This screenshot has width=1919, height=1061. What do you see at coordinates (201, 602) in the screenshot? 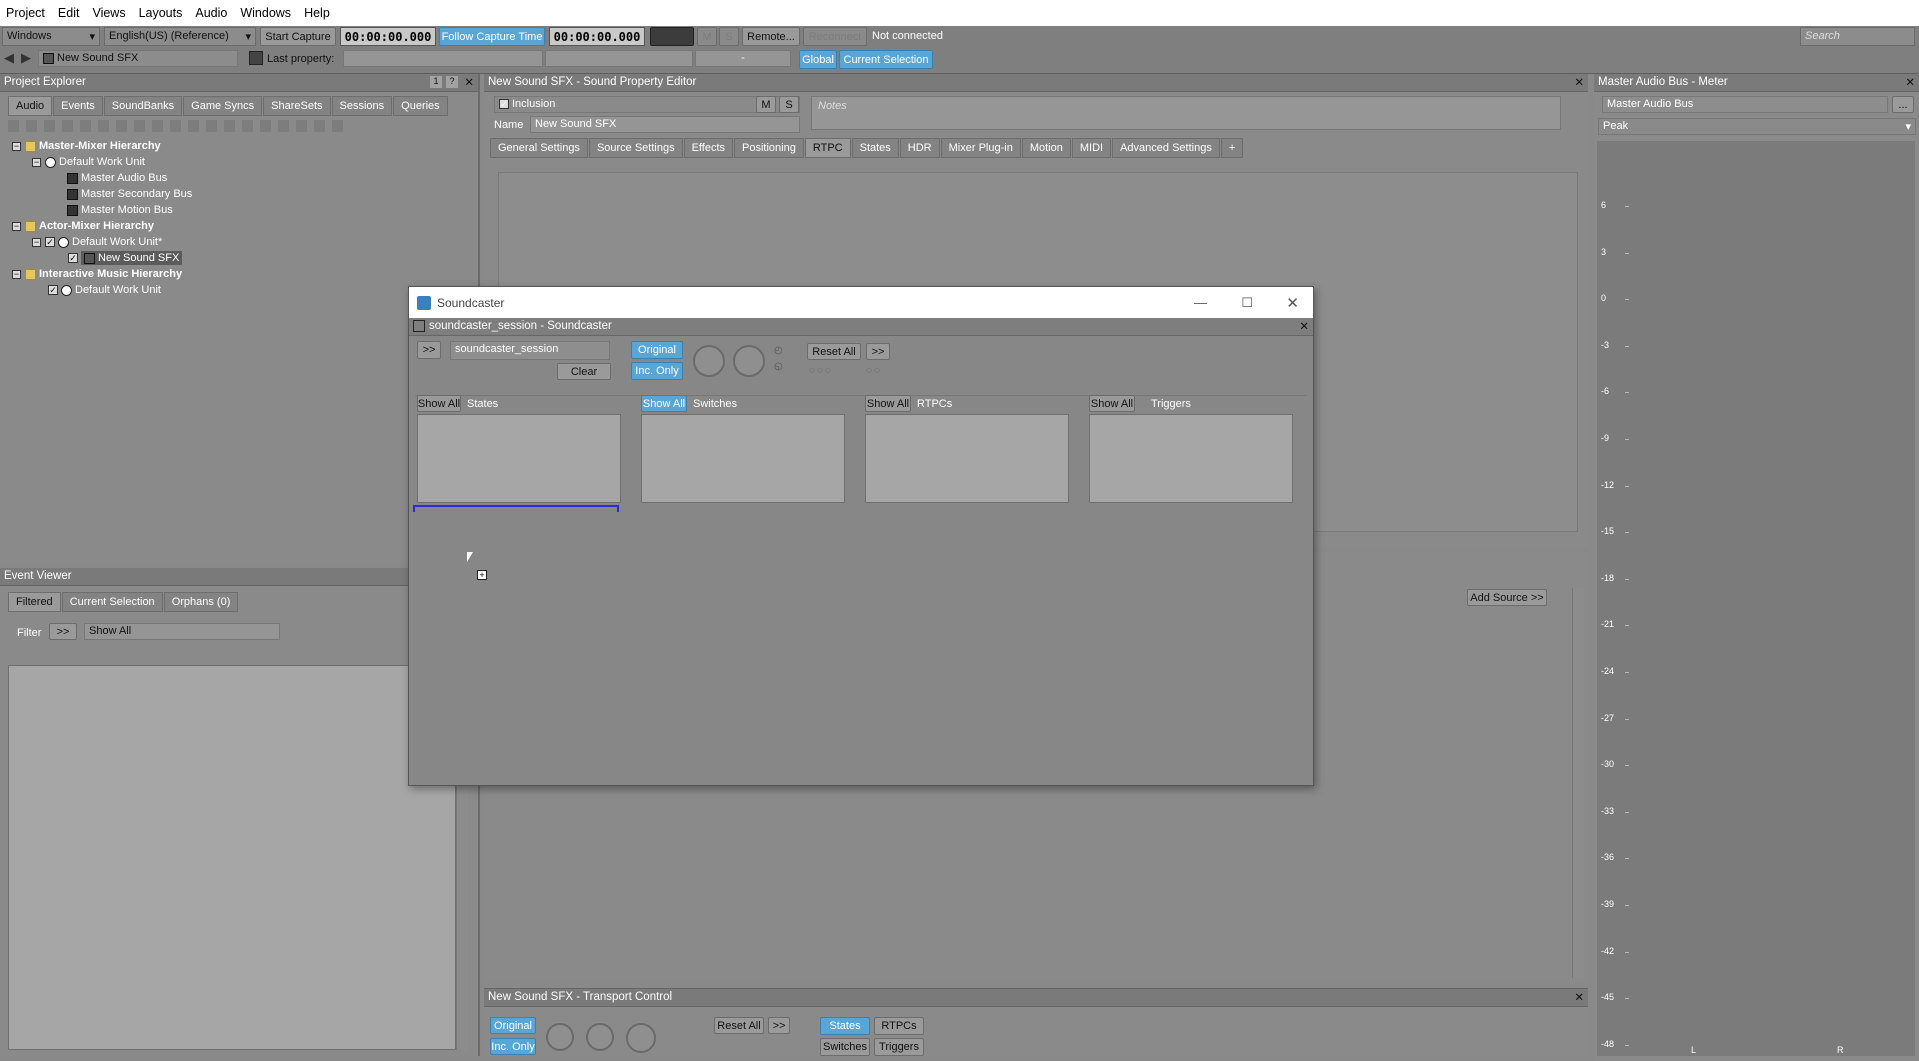
I see `tab-orphans: Orphans (0)` at bounding box center [201, 602].